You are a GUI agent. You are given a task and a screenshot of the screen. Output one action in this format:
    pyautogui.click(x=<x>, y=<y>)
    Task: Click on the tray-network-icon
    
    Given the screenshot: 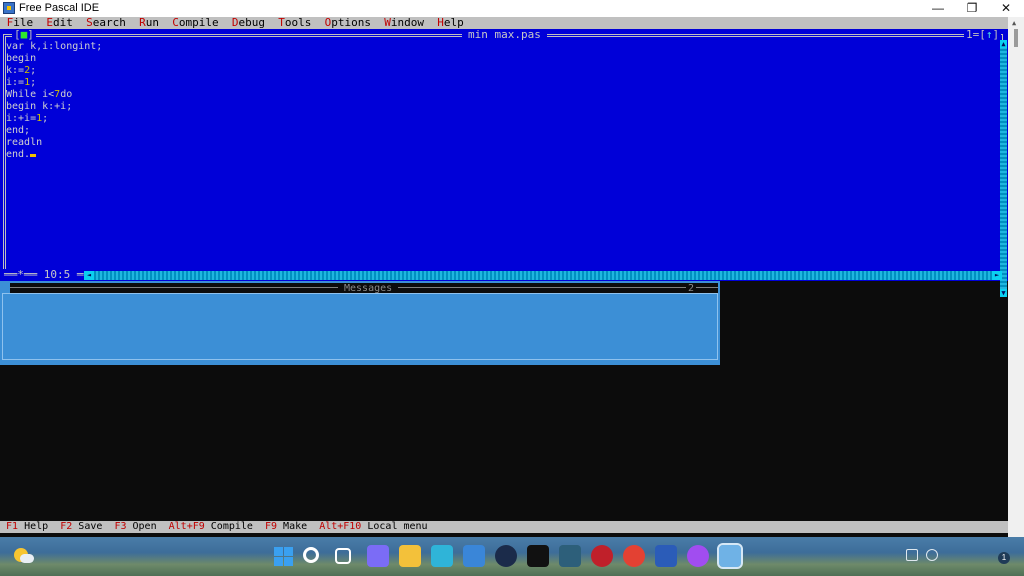 What is the action you would take?
    pyautogui.click(x=932, y=555)
    